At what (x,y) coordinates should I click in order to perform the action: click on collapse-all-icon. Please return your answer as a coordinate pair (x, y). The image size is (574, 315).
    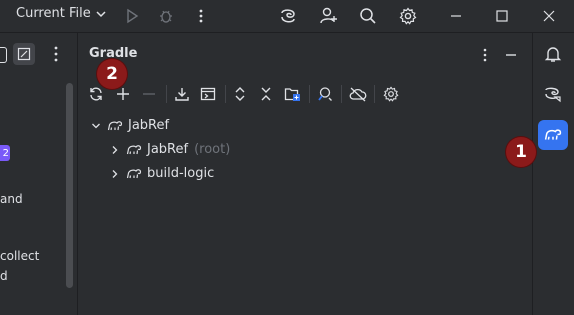
    Looking at the image, I should click on (266, 94).